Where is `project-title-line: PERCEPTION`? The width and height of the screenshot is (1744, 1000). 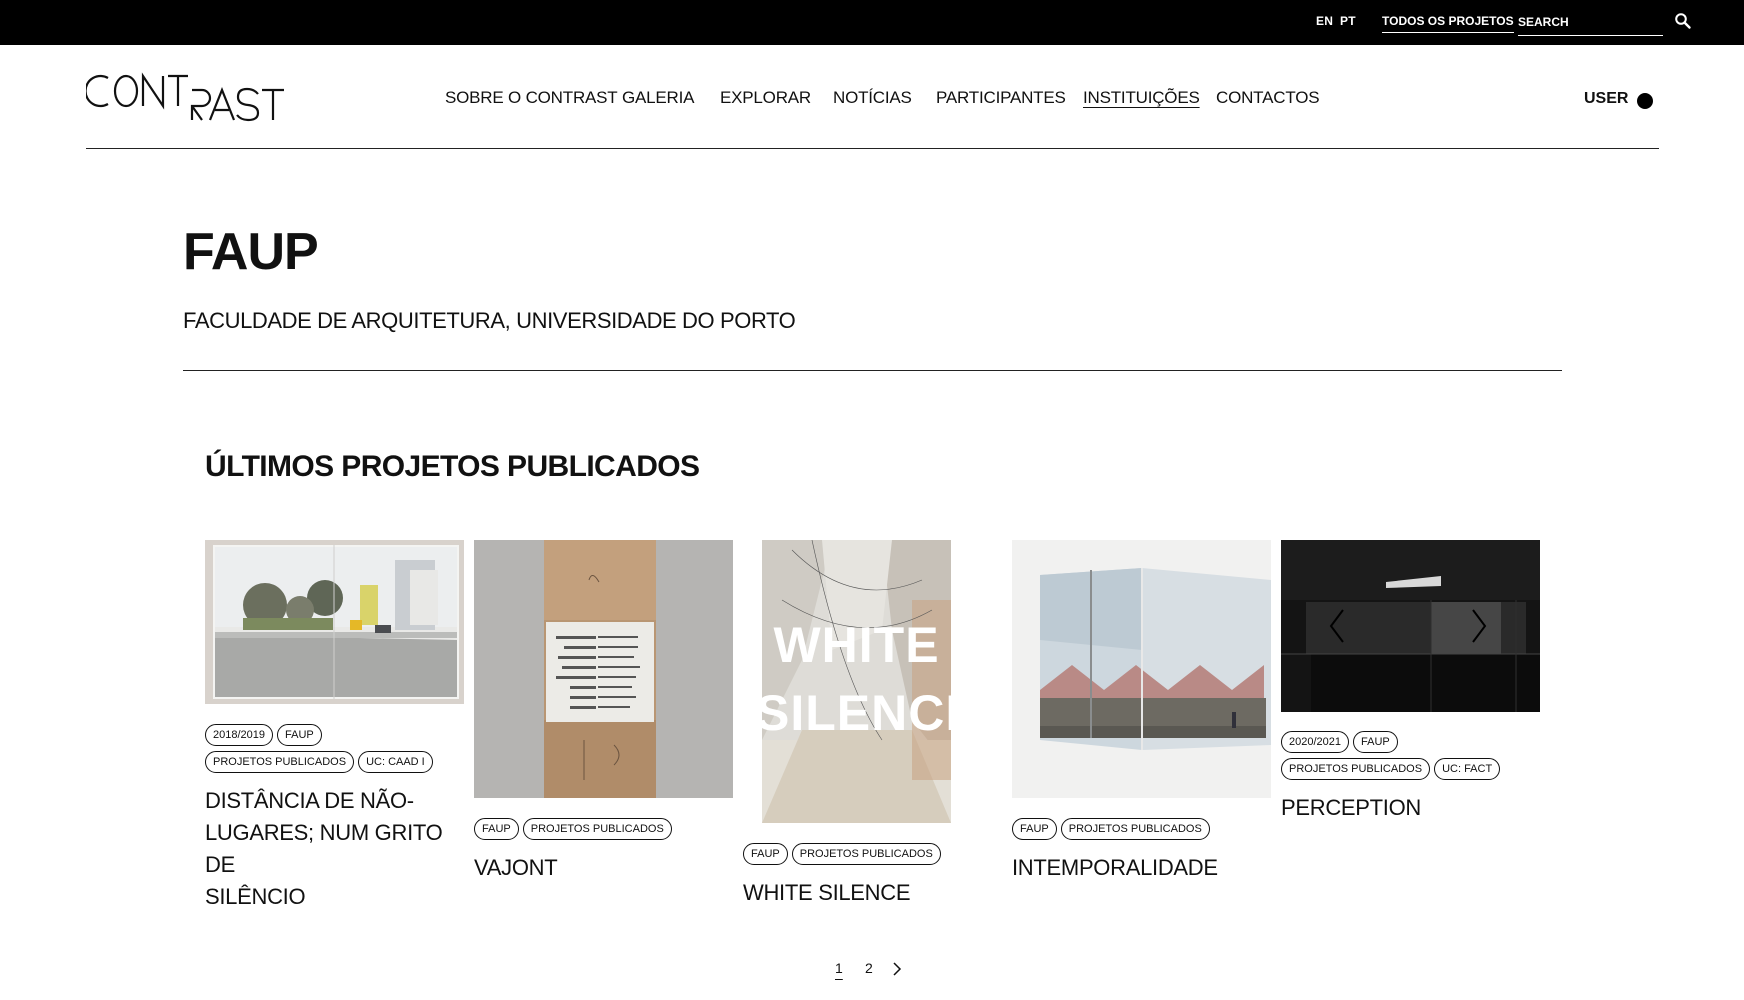 project-title-line: PERCEPTION is located at coordinates (1351, 807).